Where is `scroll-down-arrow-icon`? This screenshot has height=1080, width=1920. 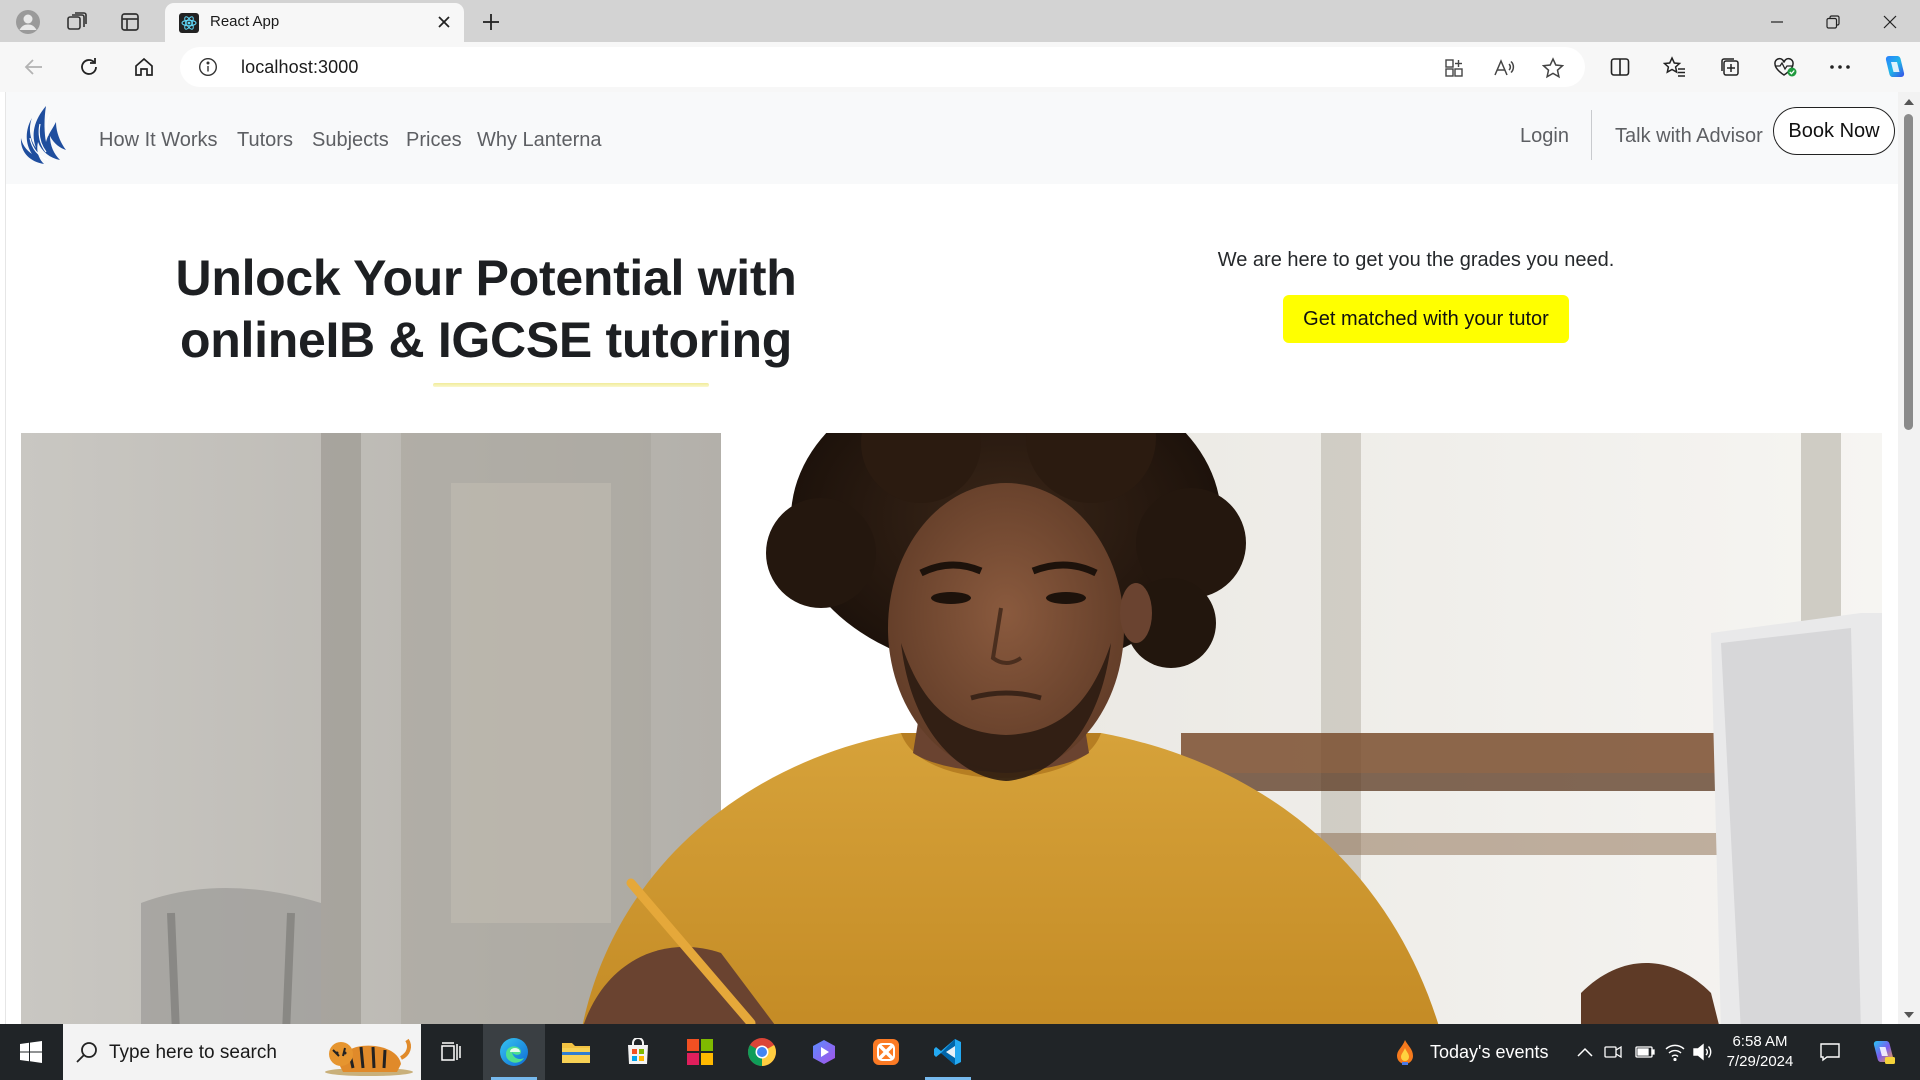 scroll-down-arrow-icon is located at coordinates (1909, 1014).